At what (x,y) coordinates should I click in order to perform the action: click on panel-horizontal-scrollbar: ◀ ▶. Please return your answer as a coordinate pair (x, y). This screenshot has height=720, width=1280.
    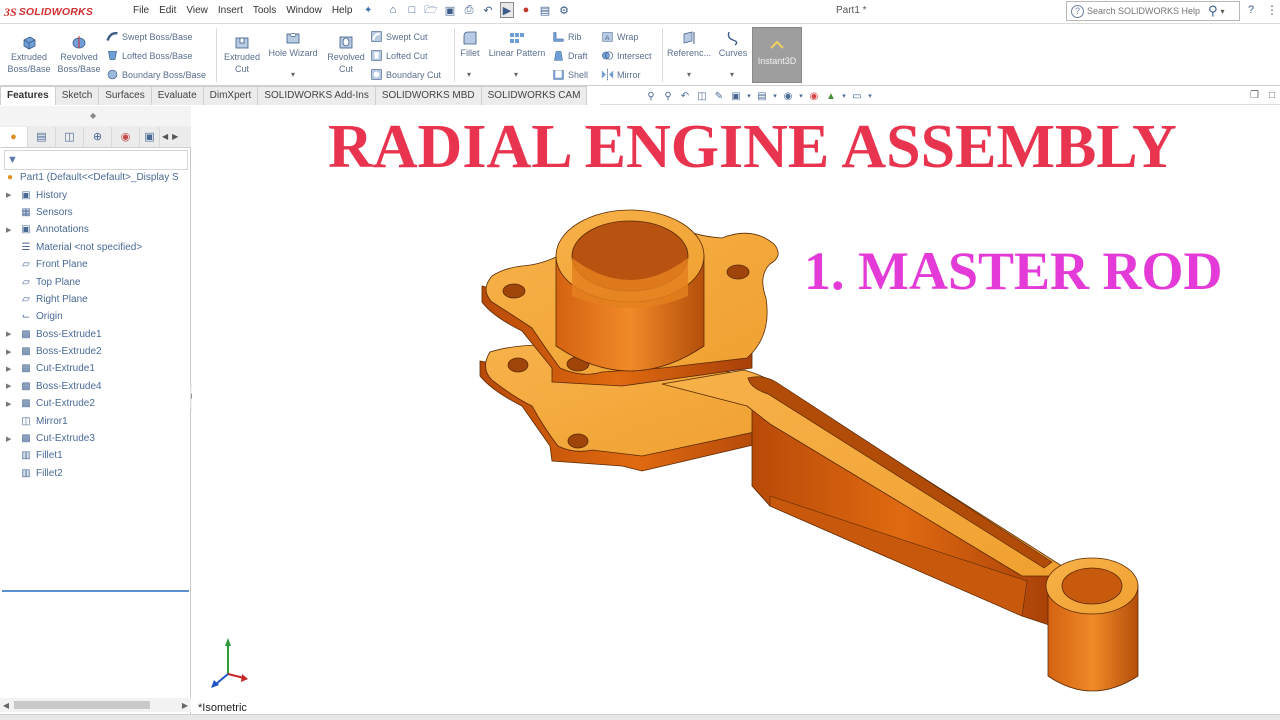
    Looking at the image, I should click on (95, 705).